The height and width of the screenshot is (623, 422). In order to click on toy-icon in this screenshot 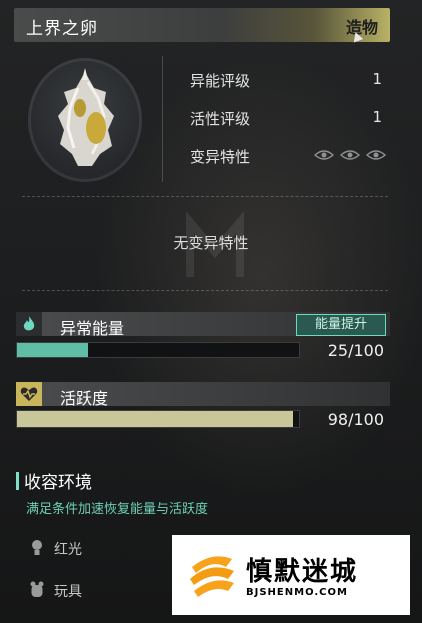, I will do `click(37, 589)`.